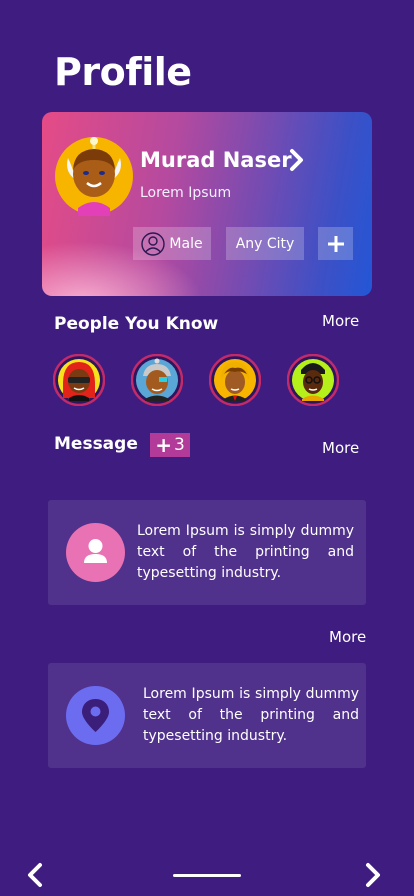 This screenshot has width=414, height=896. I want to click on city-chip: Any City, so click(265, 243).